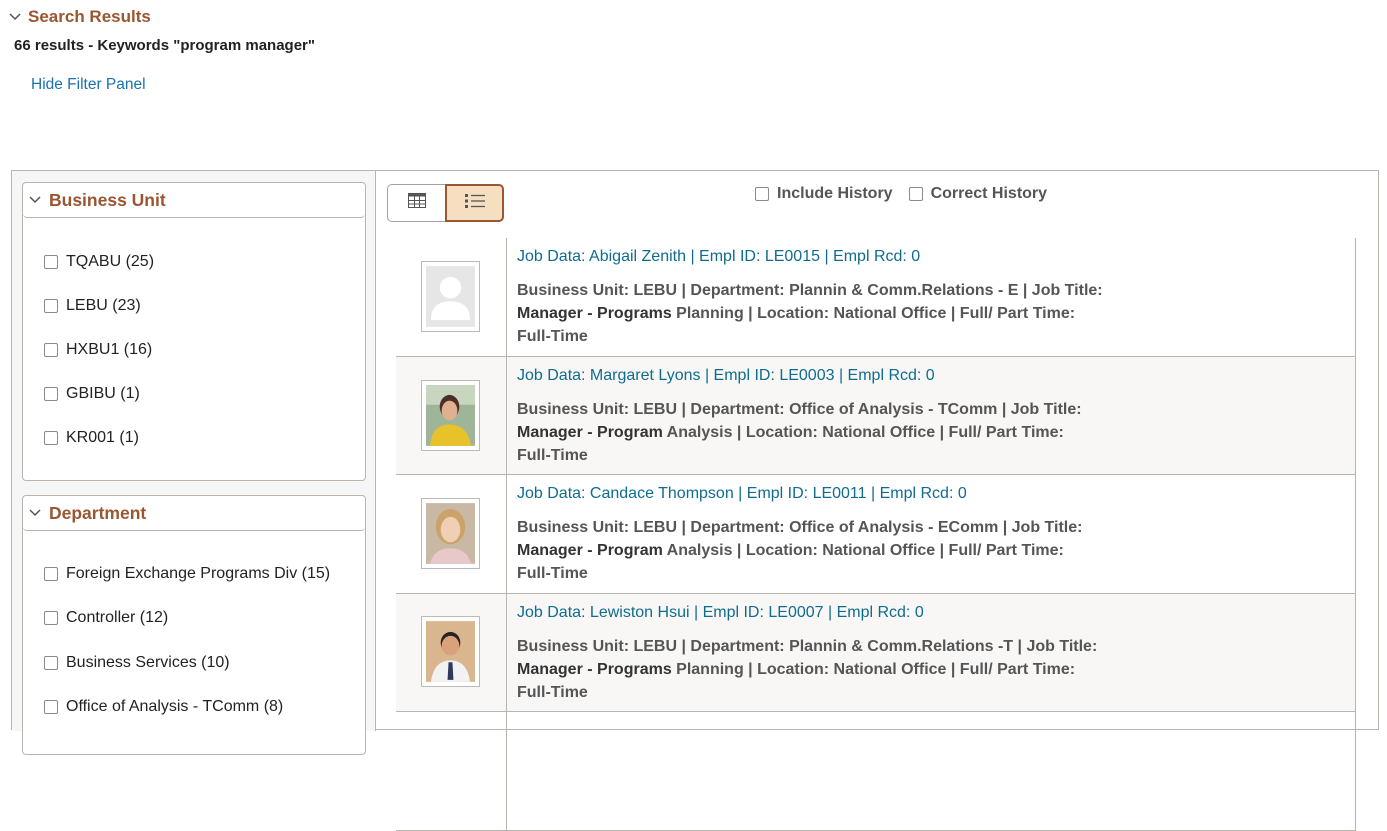 This screenshot has width=1387, height=831. Describe the element at coordinates (107, 199) in the screenshot. I see `filter-title: Business Unit` at that location.